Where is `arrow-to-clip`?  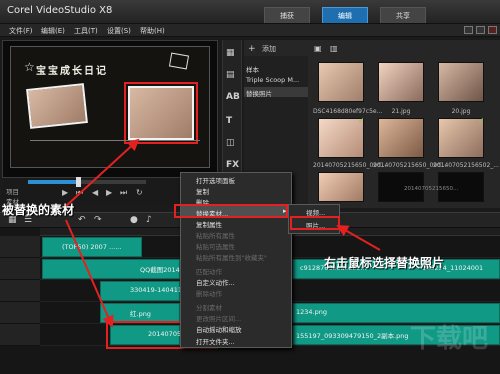 arrow-to-clip is located at coordinates (89, 273).